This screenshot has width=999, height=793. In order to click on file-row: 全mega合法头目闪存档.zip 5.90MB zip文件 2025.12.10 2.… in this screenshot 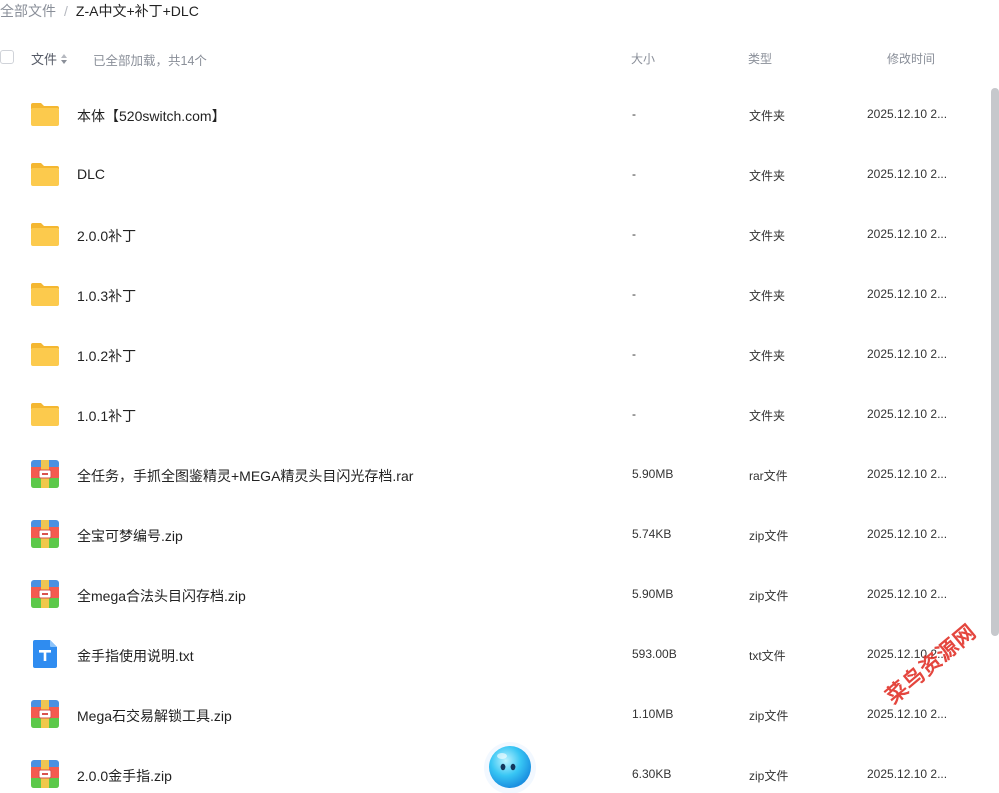, I will do `click(492, 594)`.